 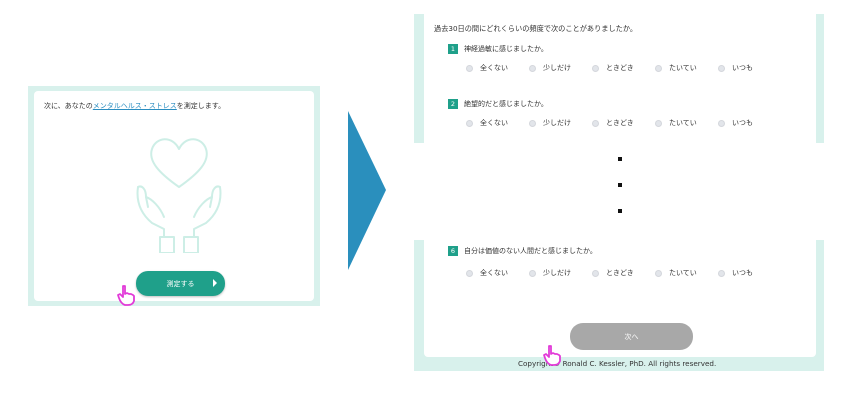 I want to click on question-6-options: 全くない 少しだけ ときどき たいてい いつも, so click(x=623, y=273).